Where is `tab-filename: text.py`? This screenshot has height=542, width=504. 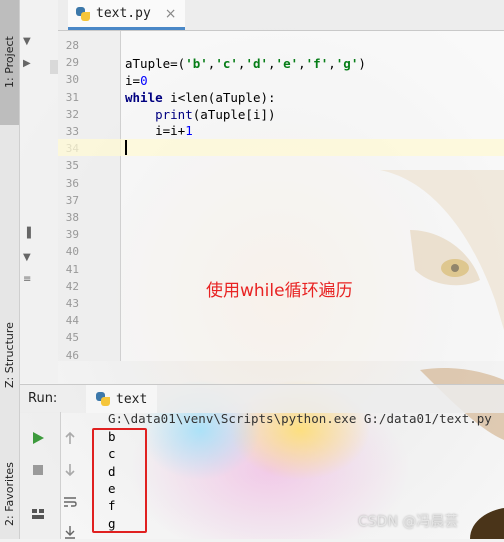
tab-filename: text.py is located at coordinates (123, 13).